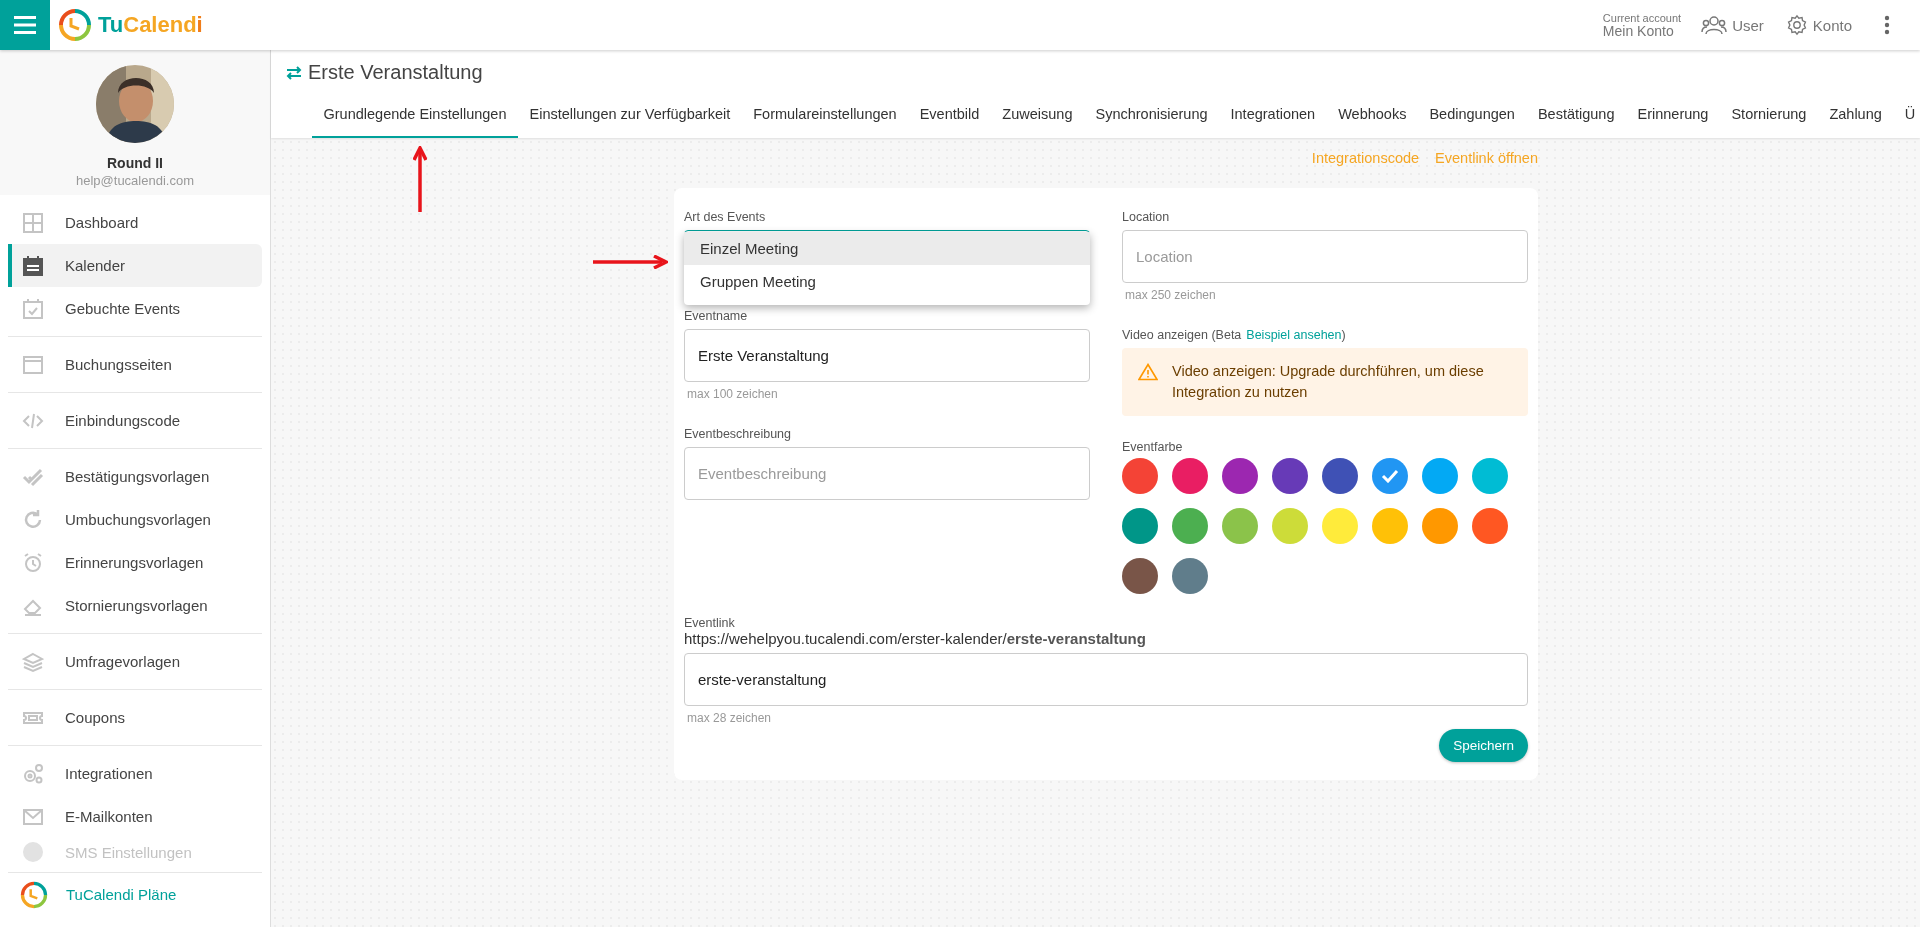  Describe the element at coordinates (33, 364) in the screenshot. I see `browser-window-icon` at that location.